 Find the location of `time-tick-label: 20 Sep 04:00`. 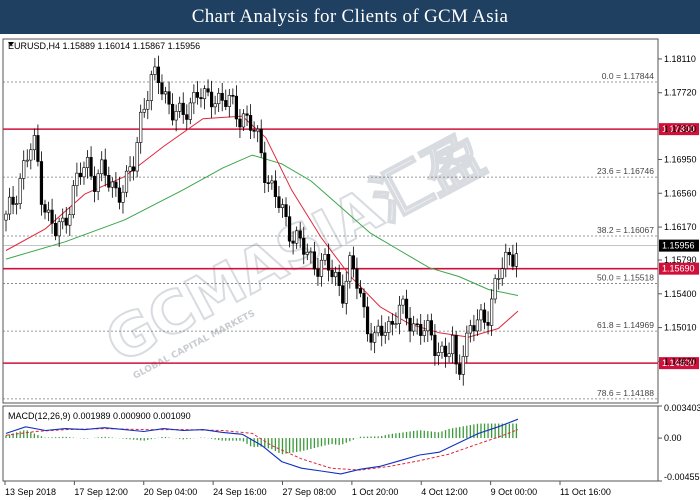

time-tick-label: 20 Sep 04:00 is located at coordinates (171, 492).